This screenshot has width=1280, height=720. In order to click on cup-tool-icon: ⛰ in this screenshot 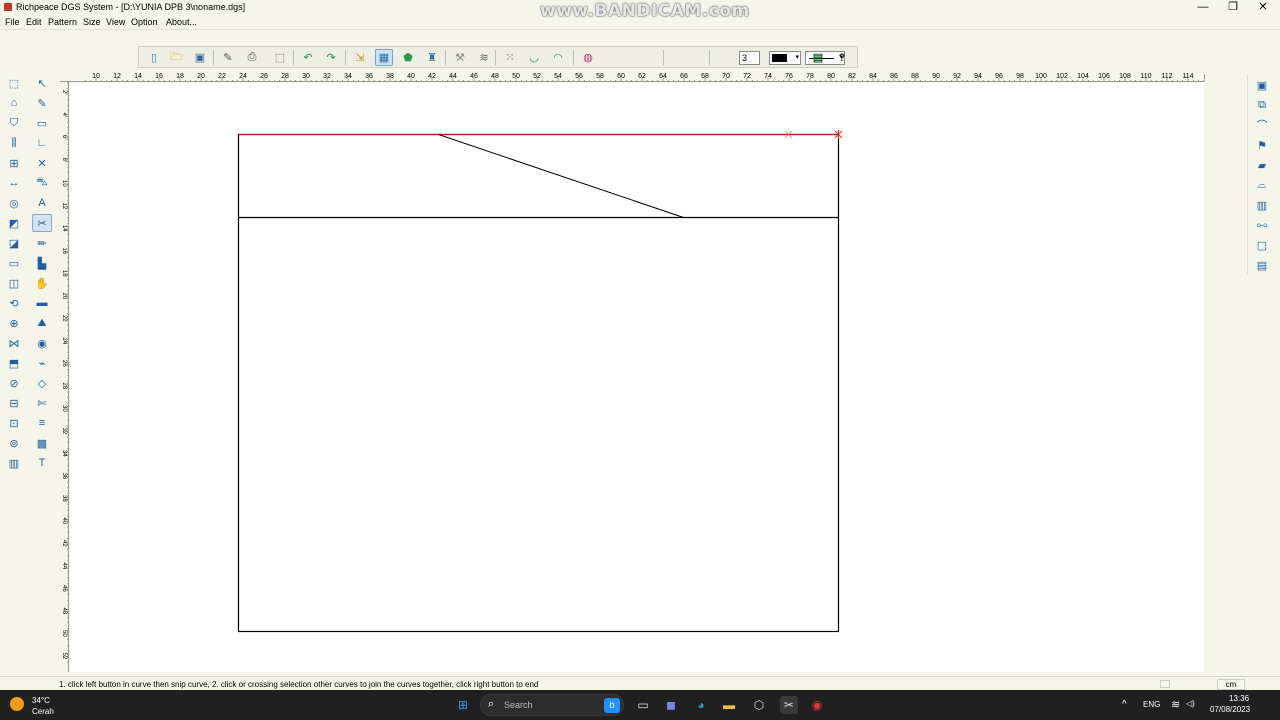, I will do `click(42, 323)`.